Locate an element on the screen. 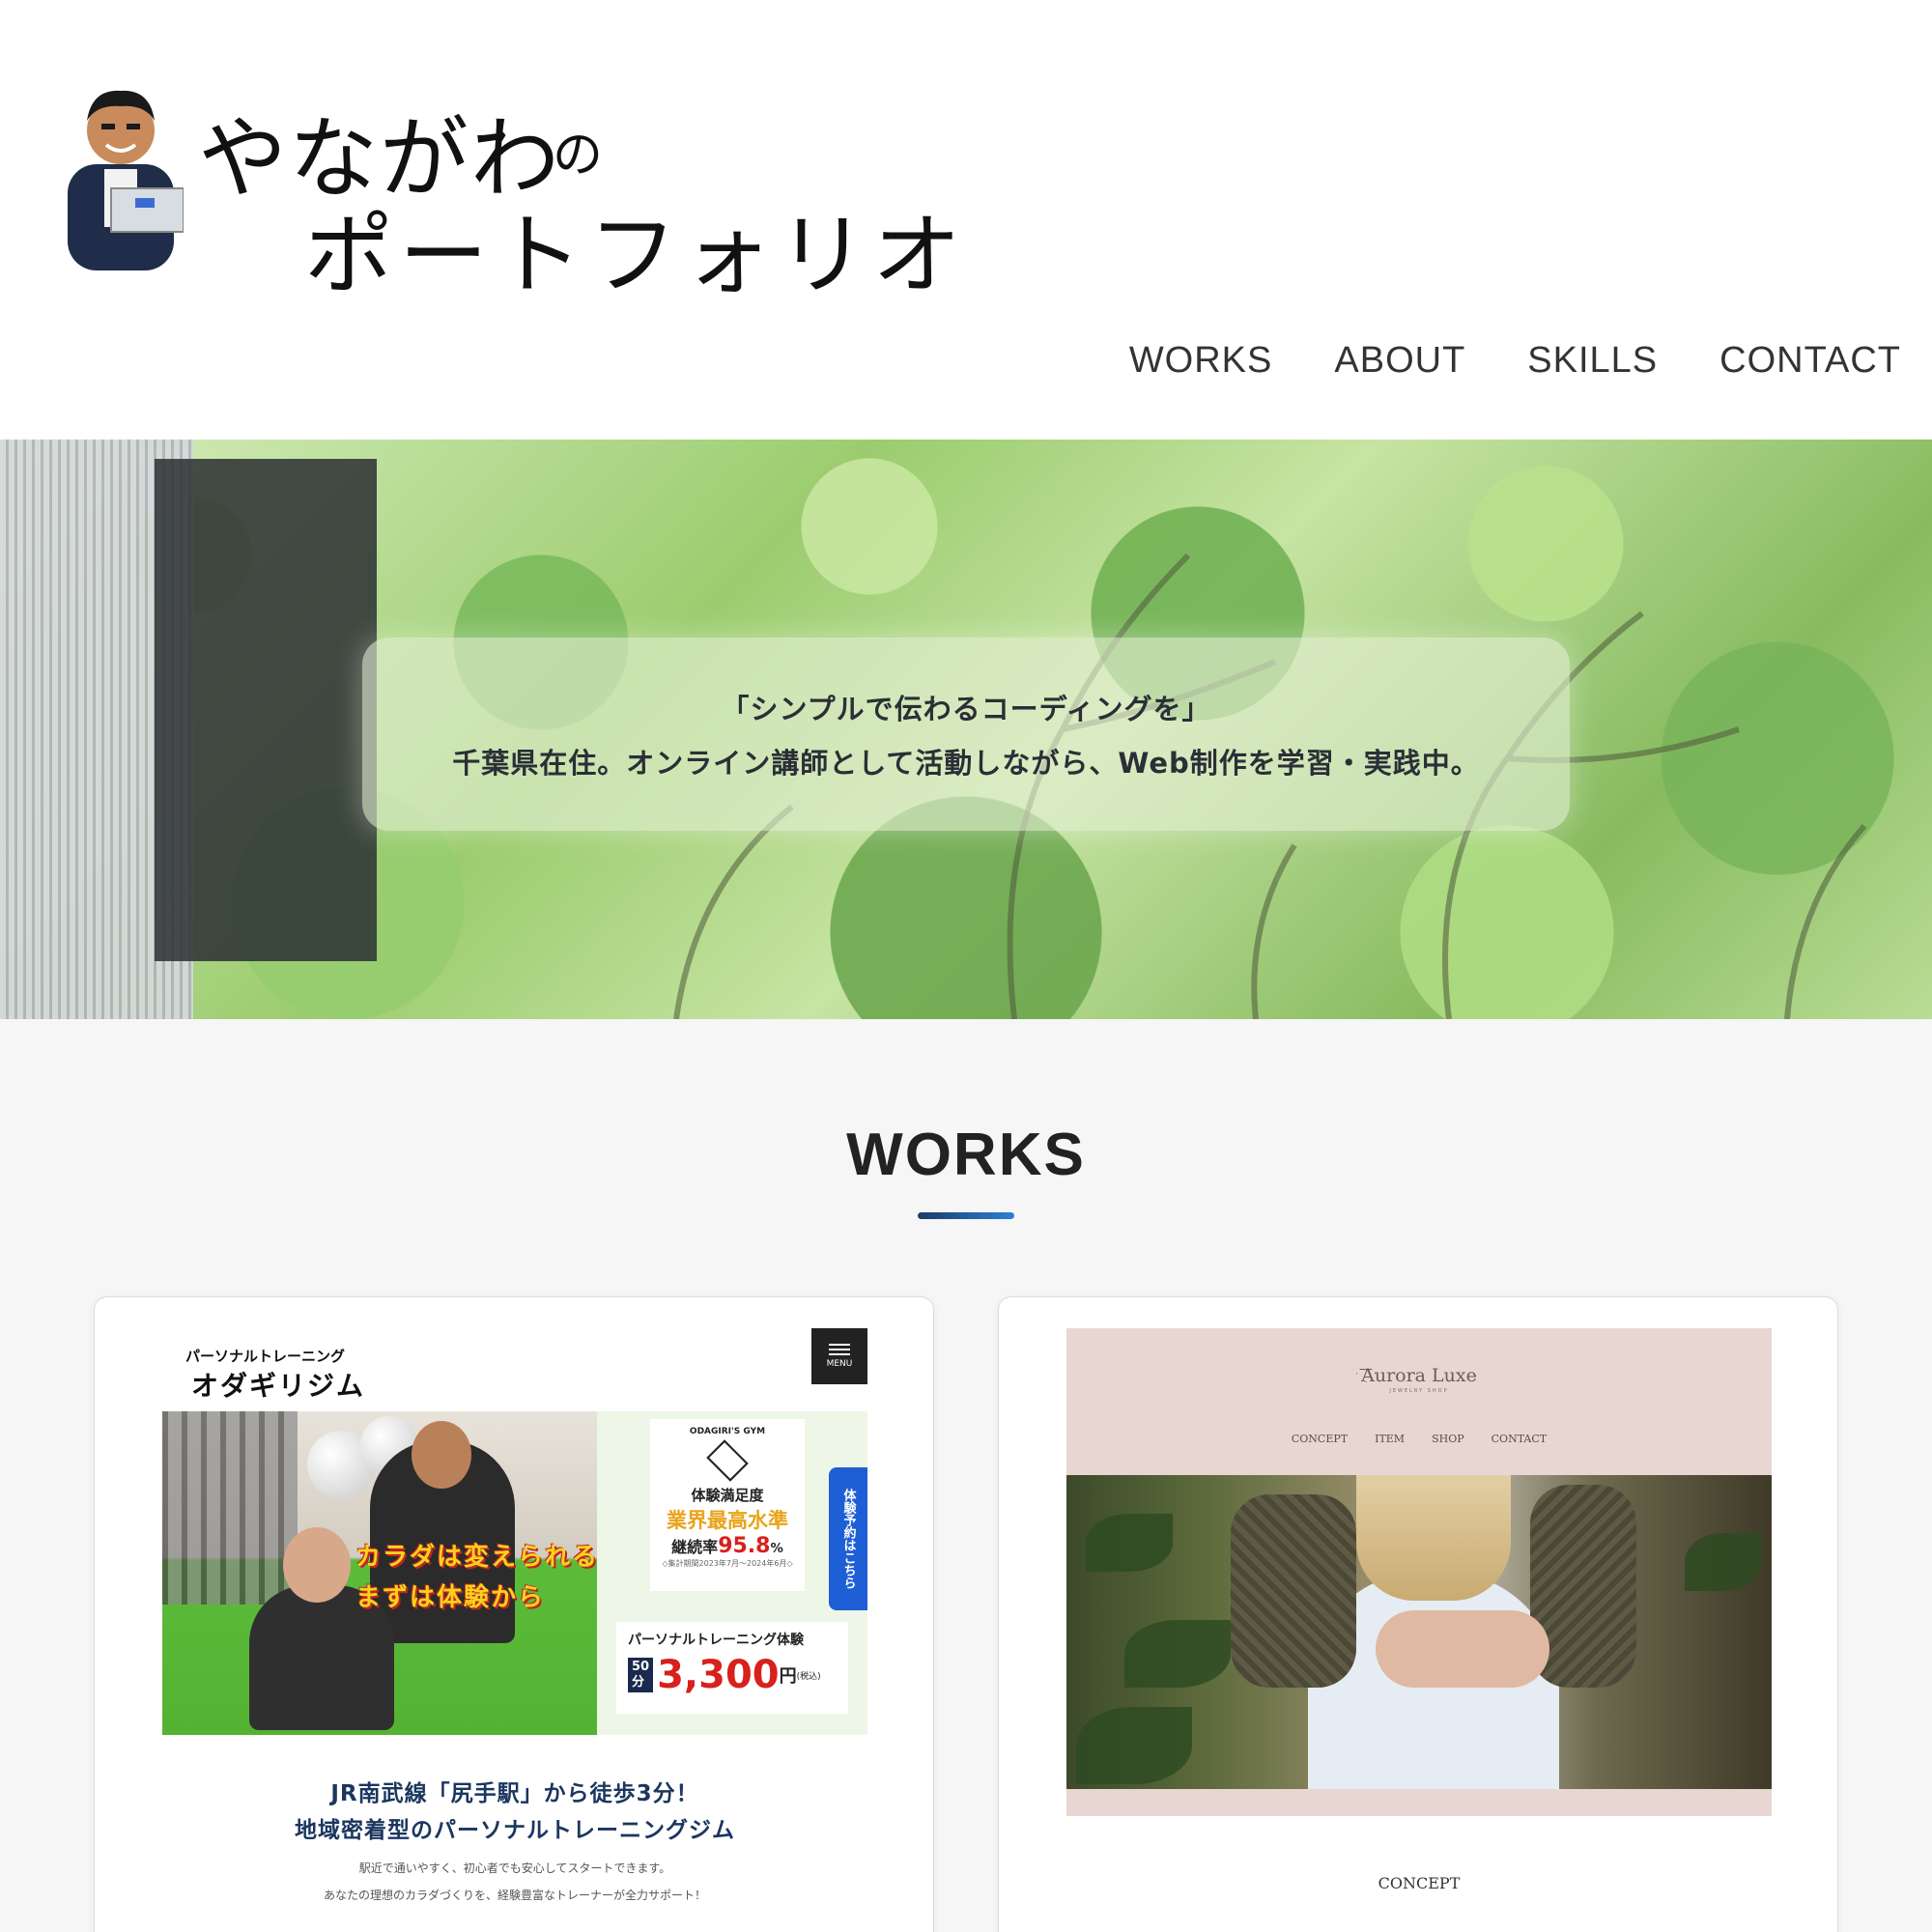  gym-brand-tagline: パーソナルトレーニング is located at coordinates (265, 1356).